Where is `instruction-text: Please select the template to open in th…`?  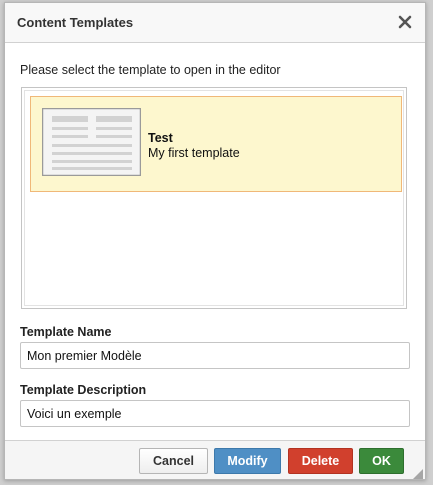
instruction-text: Please select the template to open in th… is located at coordinates (150, 70).